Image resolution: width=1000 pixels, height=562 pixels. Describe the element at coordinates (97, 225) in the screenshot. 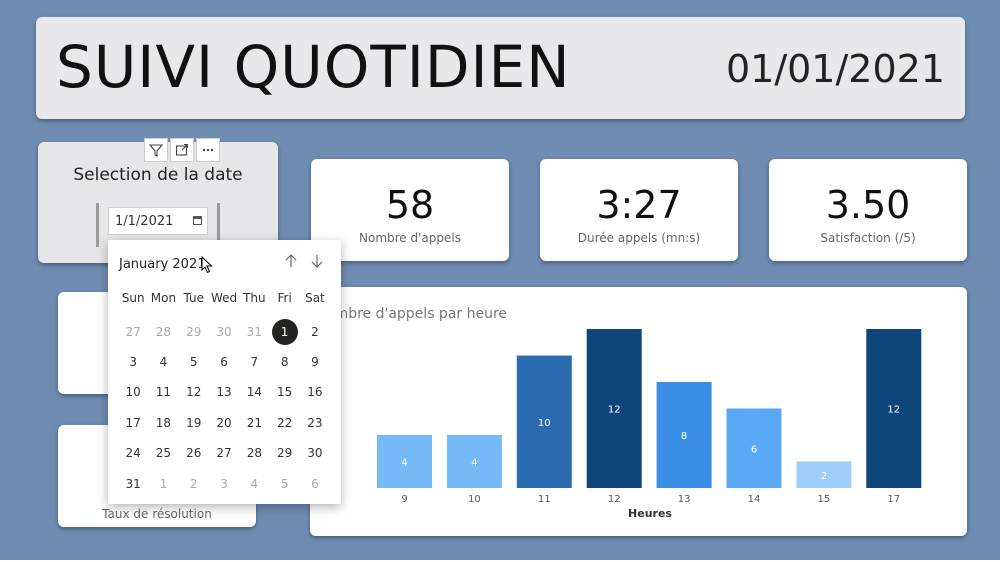

I see `slider-handle-left` at that location.